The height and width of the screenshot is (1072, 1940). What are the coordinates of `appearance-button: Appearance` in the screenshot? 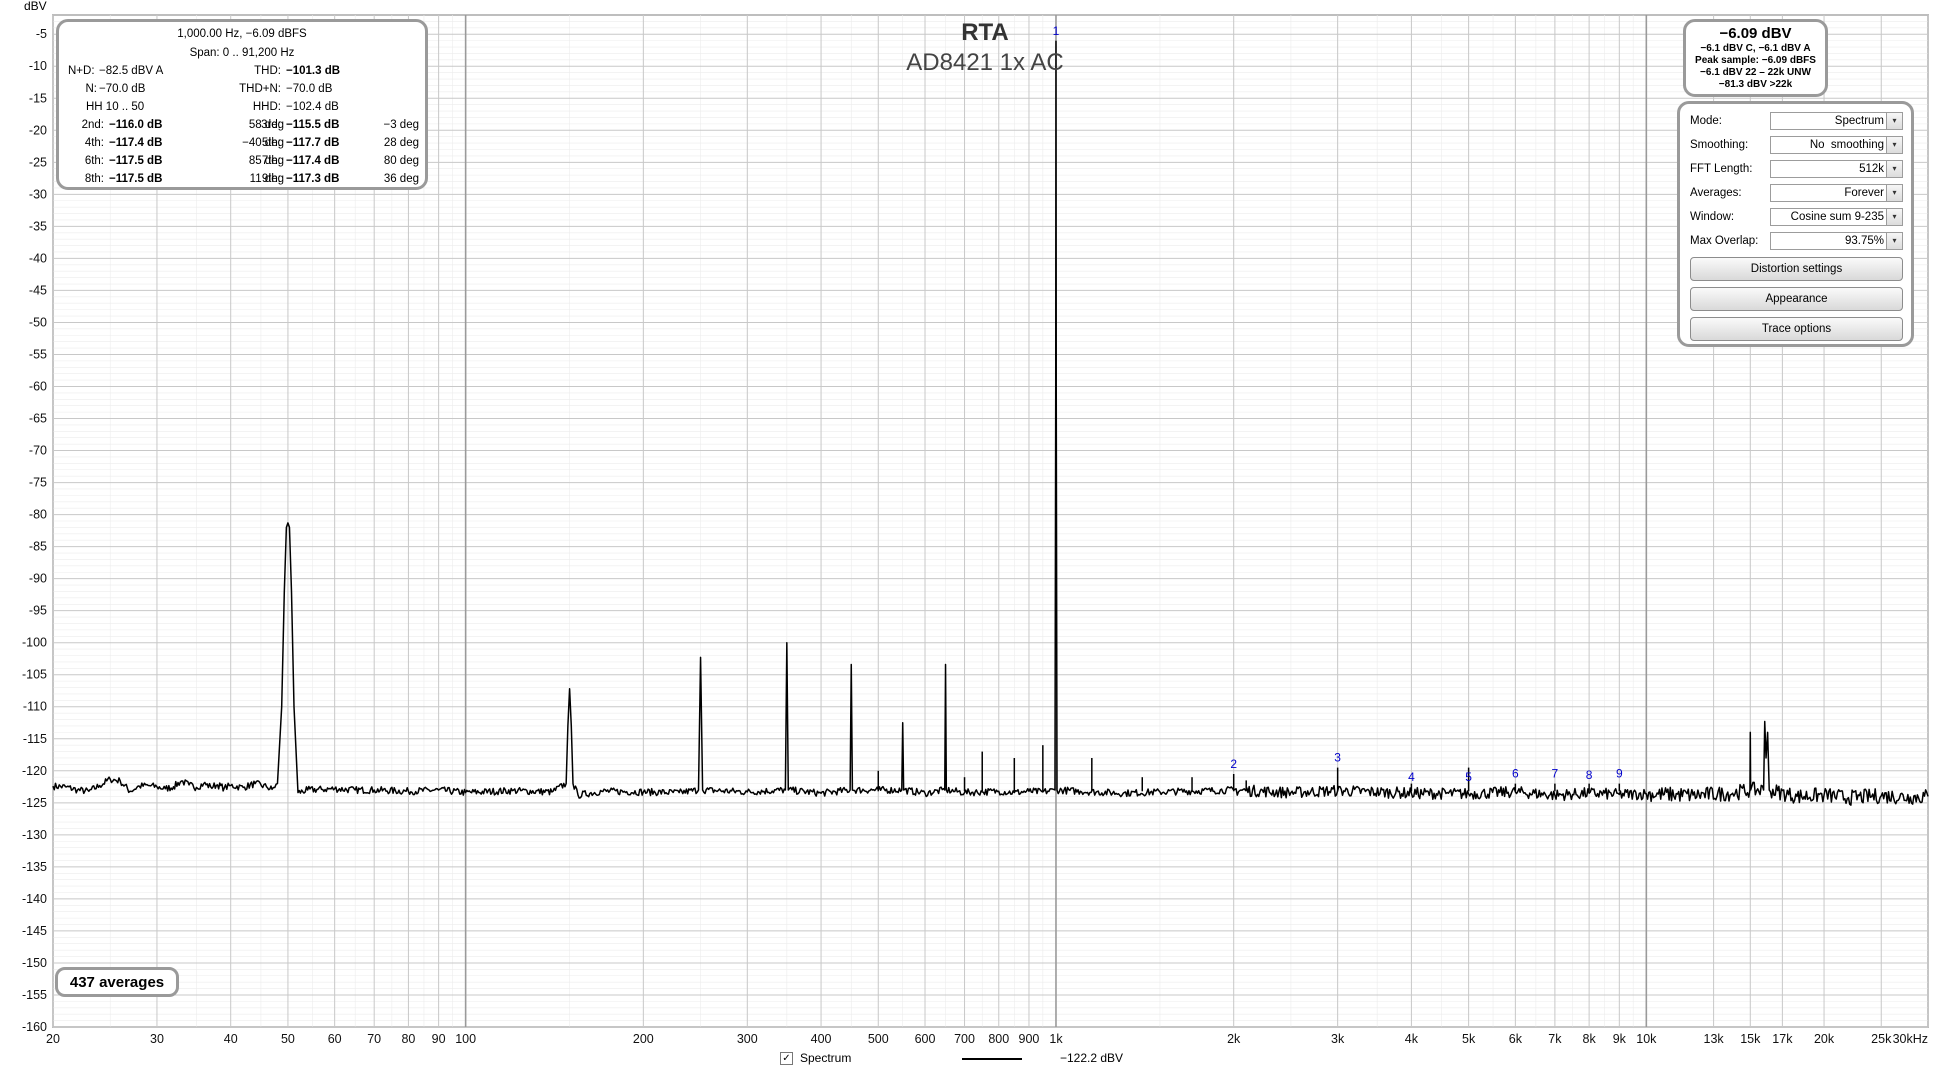 It's located at (1796, 299).